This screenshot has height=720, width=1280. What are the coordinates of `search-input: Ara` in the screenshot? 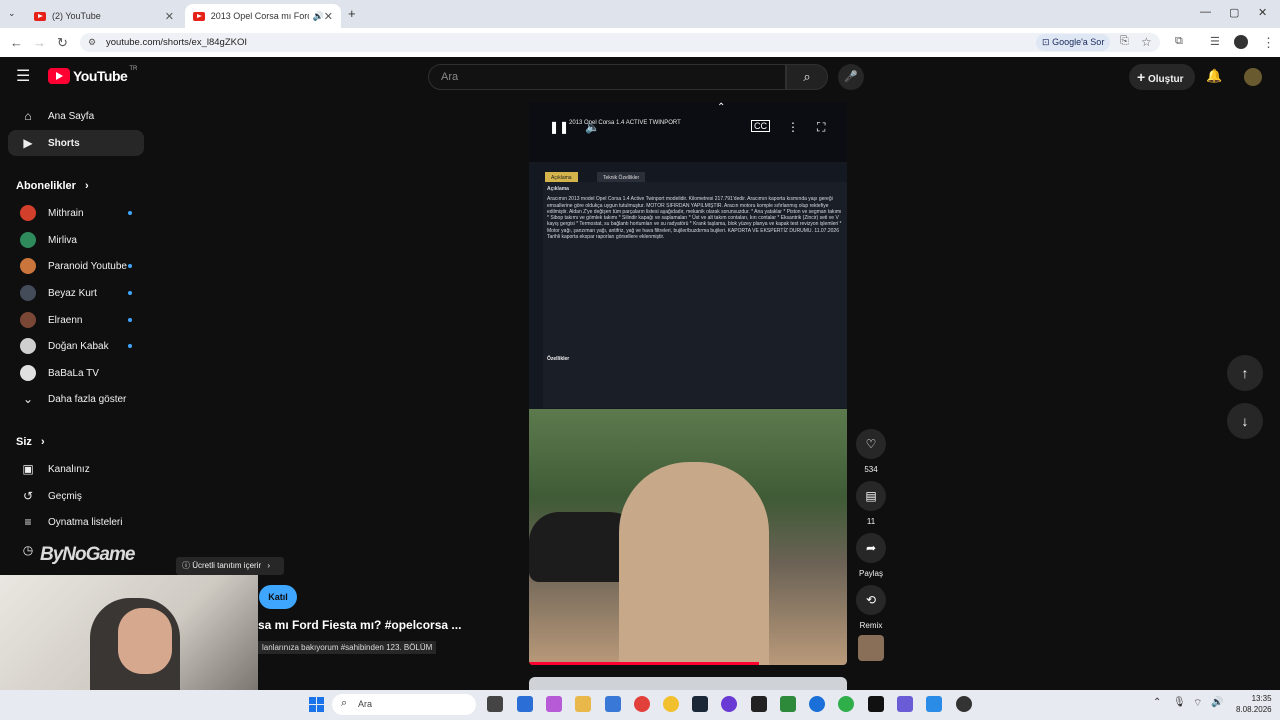 It's located at (607, 77).